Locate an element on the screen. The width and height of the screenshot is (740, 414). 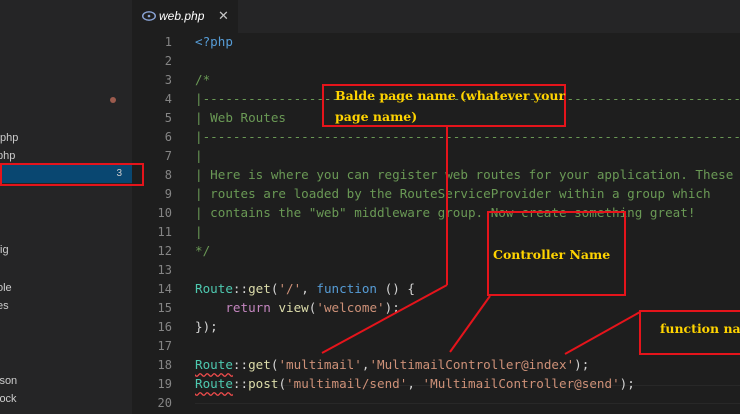
line-number: 15 is located at coordinates (164, 308).